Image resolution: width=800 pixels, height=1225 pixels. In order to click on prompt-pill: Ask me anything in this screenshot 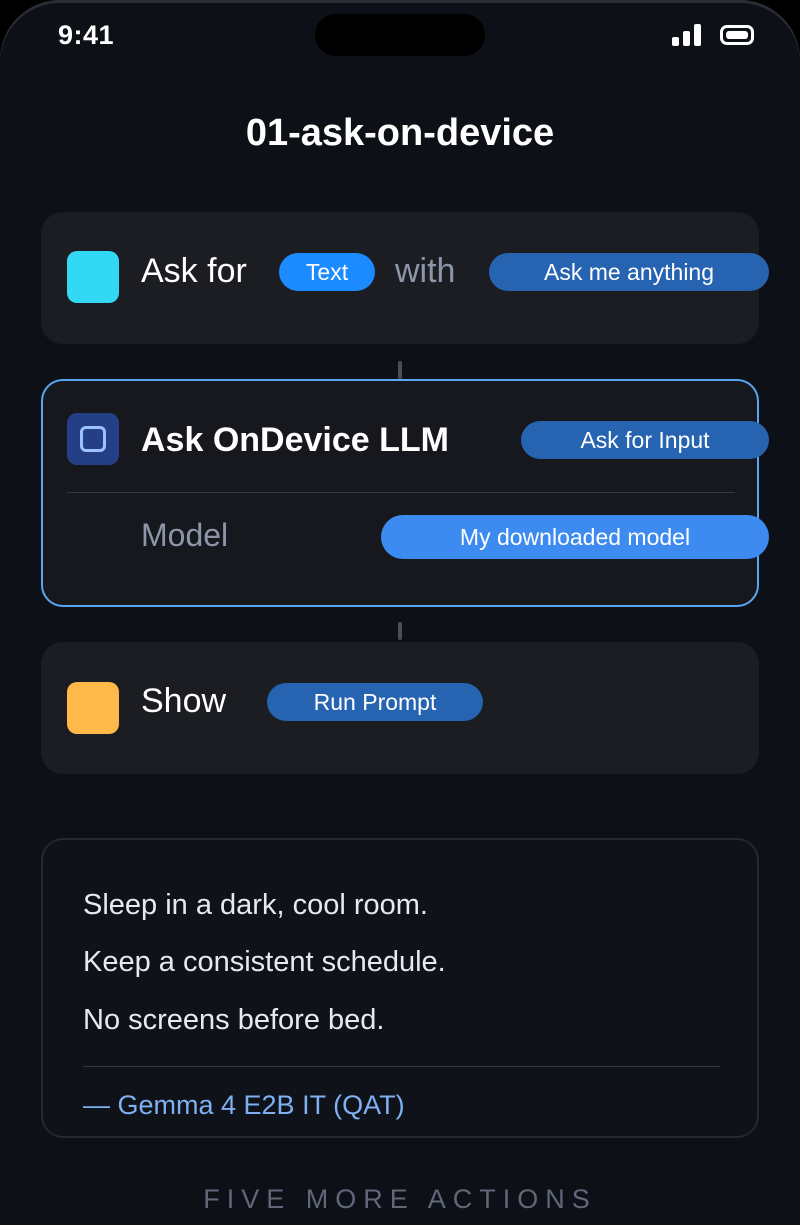, I will do `click(629, 272)`.